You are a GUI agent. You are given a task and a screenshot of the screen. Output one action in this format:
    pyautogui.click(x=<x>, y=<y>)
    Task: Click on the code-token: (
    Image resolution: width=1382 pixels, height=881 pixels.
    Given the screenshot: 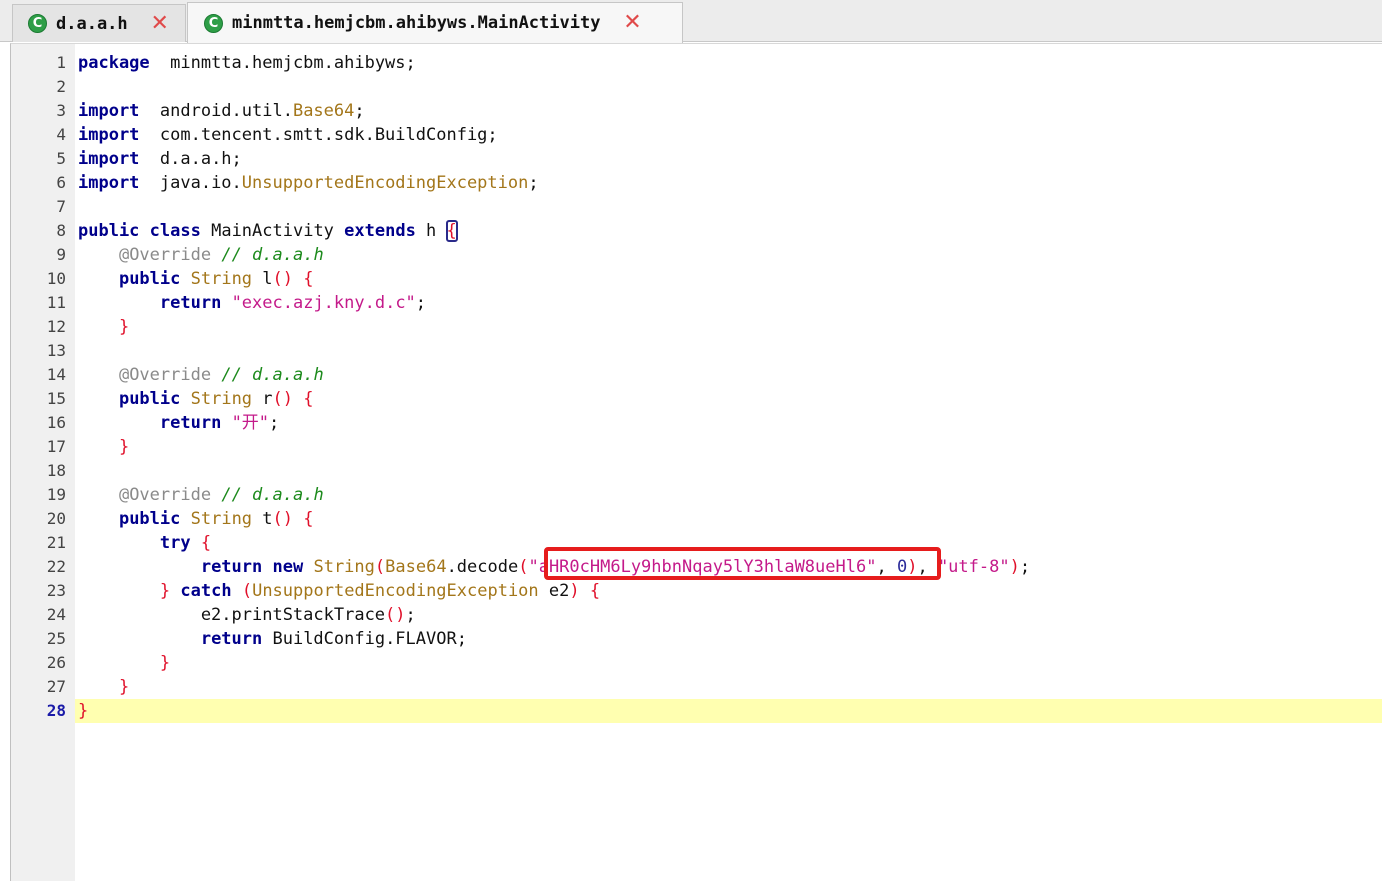 What is the action you would take?
    pyautogui.click(x=247, y=591)
    